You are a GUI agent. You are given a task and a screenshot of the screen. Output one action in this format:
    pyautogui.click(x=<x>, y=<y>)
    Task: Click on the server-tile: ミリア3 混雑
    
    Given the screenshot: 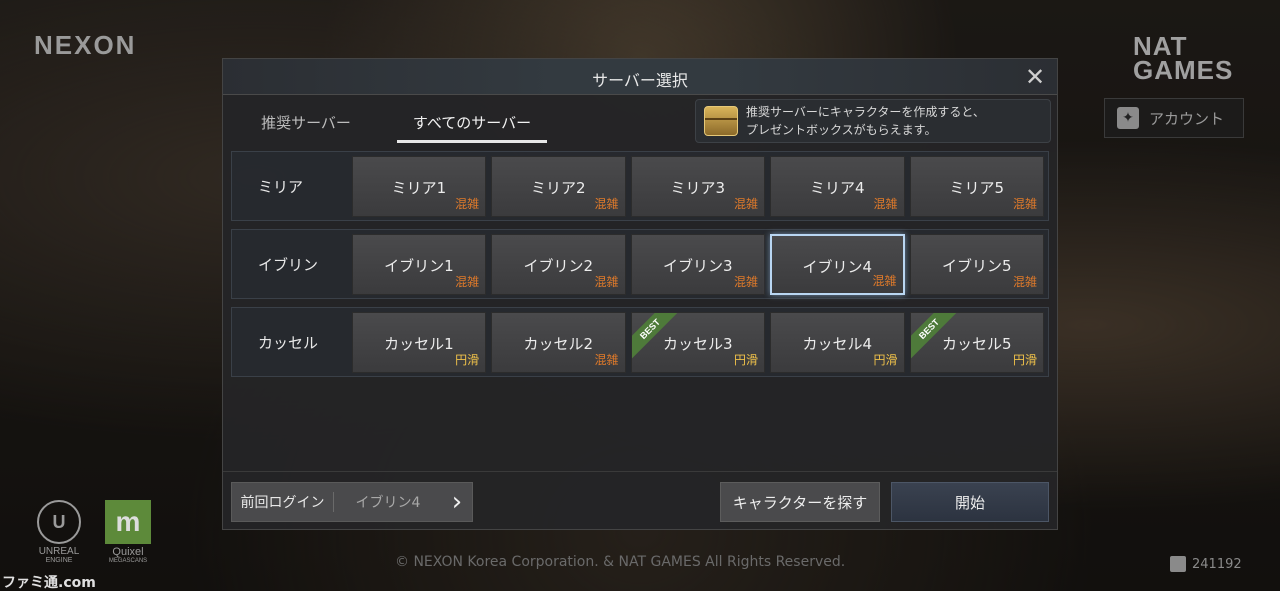 What is the action you would take?
    pyautogui.click(x=698, y=186)
    